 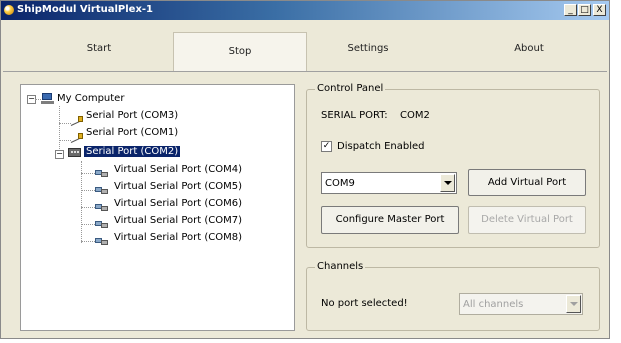 What do you see at coordinates (527, 182) in the screenshot?
I see `add-virtual-port-button: Add Virtual Port` at bounding box center [527, 182].